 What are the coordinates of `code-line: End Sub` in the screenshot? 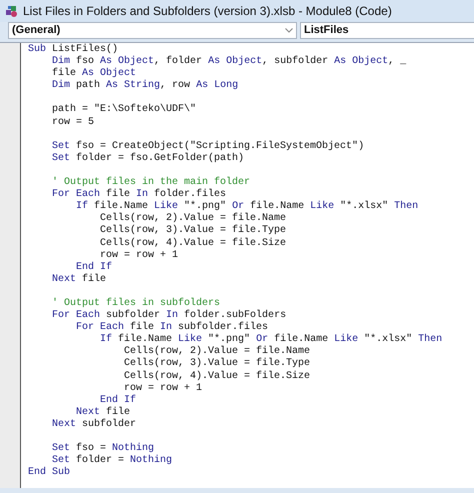 It's located at (49, 473).